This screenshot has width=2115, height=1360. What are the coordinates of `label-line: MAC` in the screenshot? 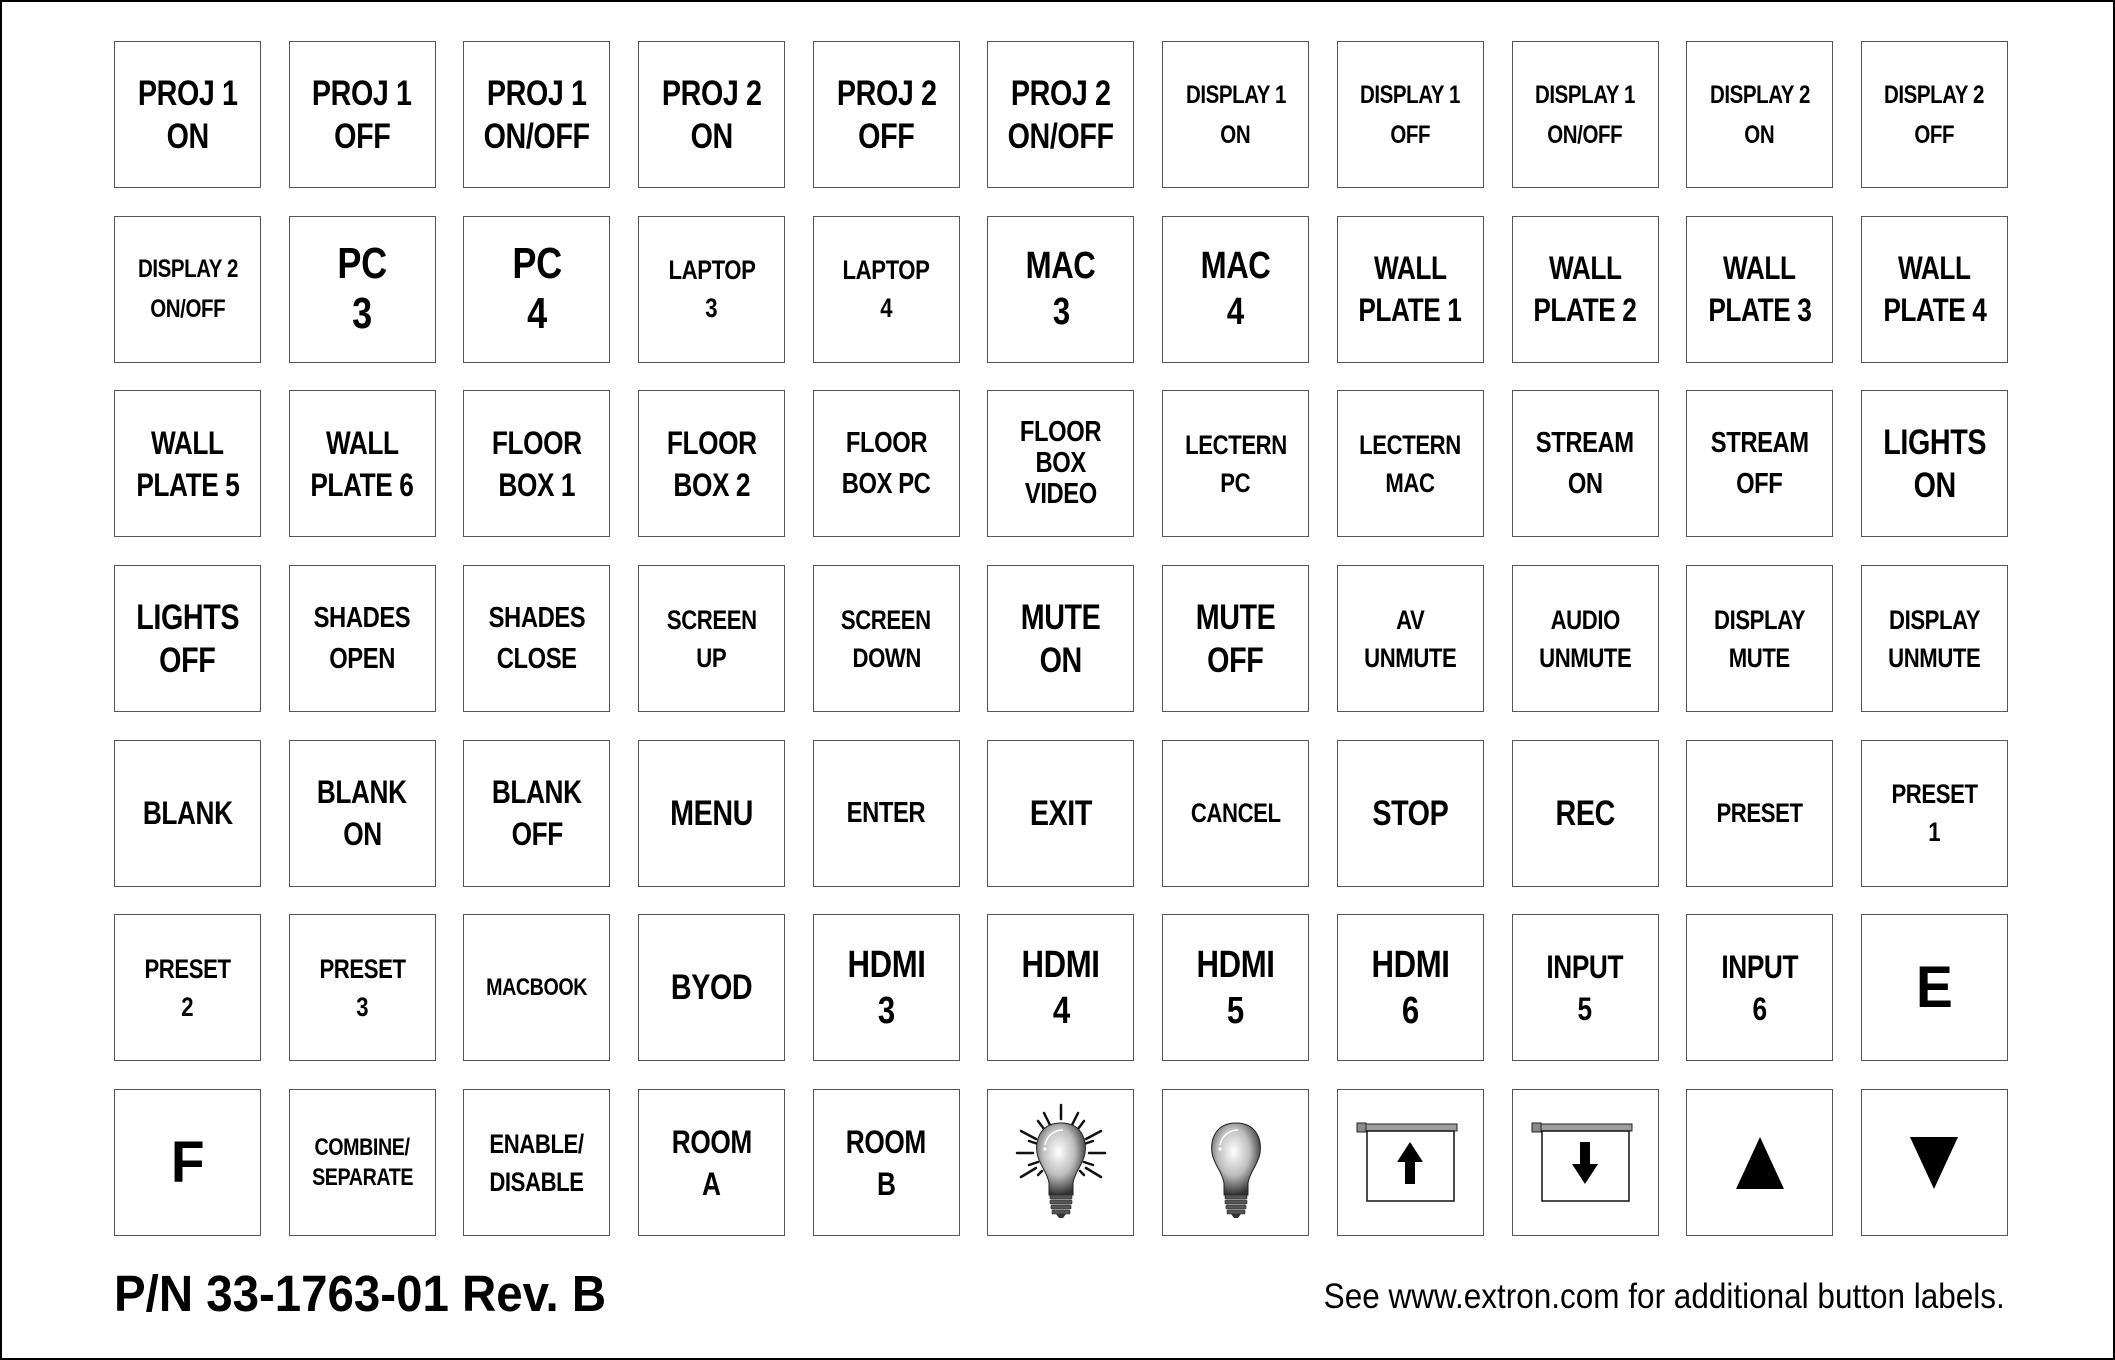 It's located at (1235, 266).